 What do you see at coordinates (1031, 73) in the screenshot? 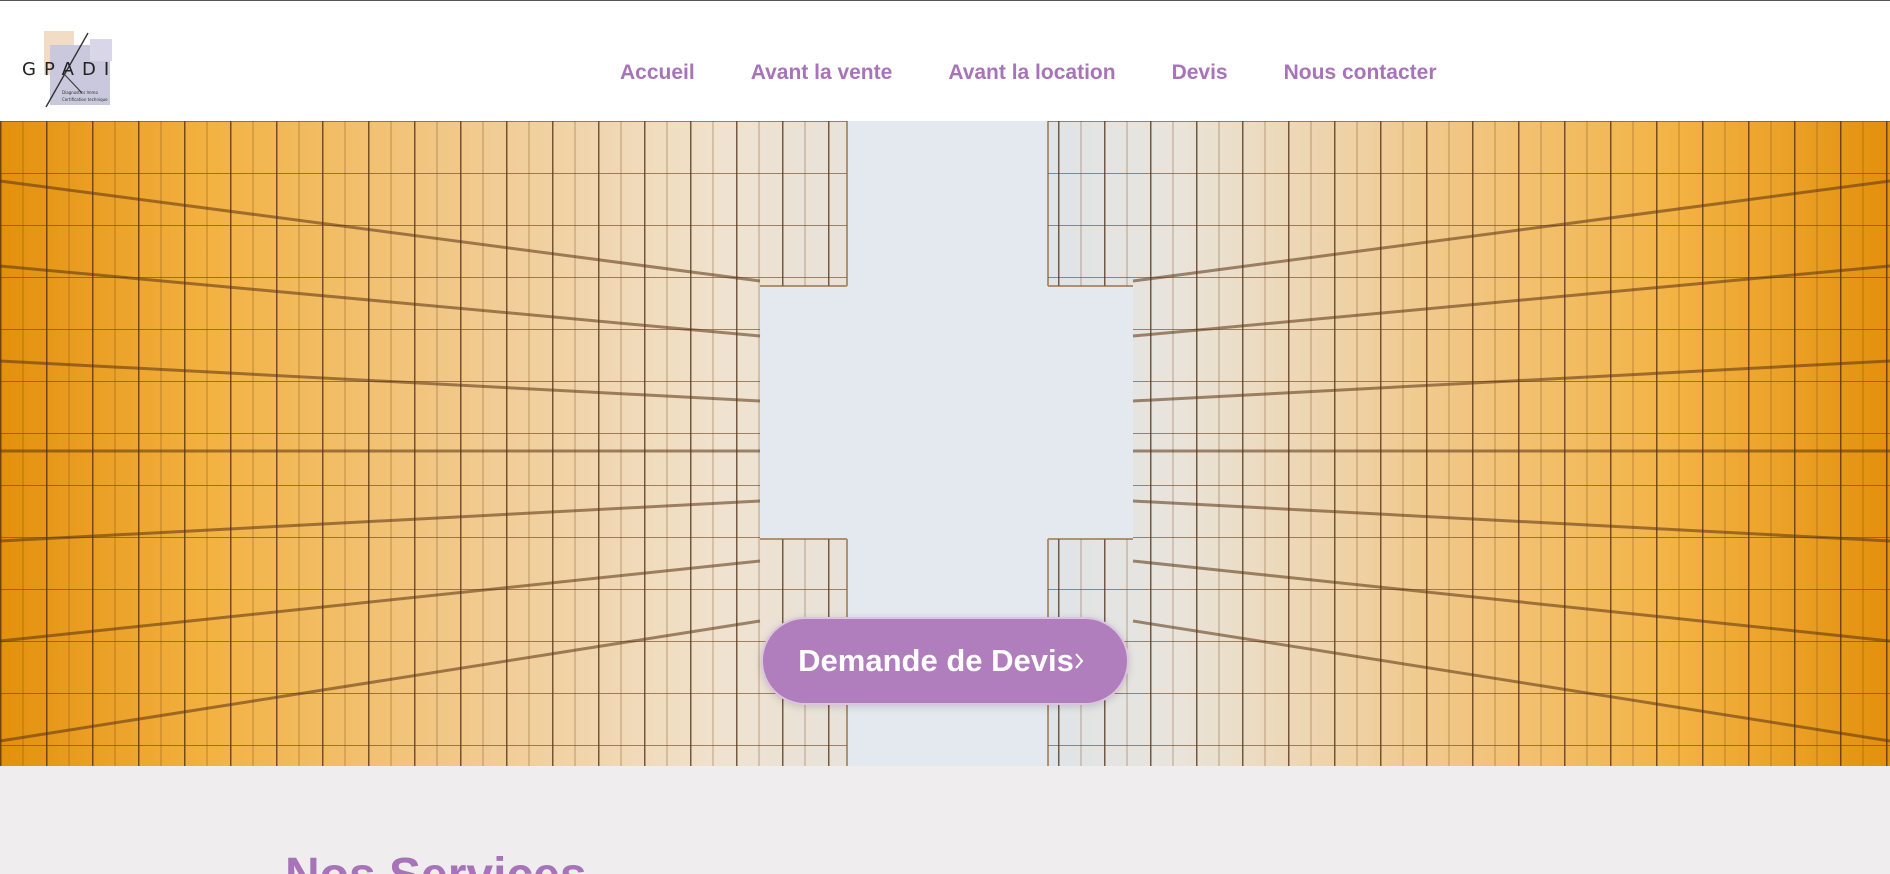
I see `nav-item-avant-la-location: Avant la location` at bounding box center [1031, 73].